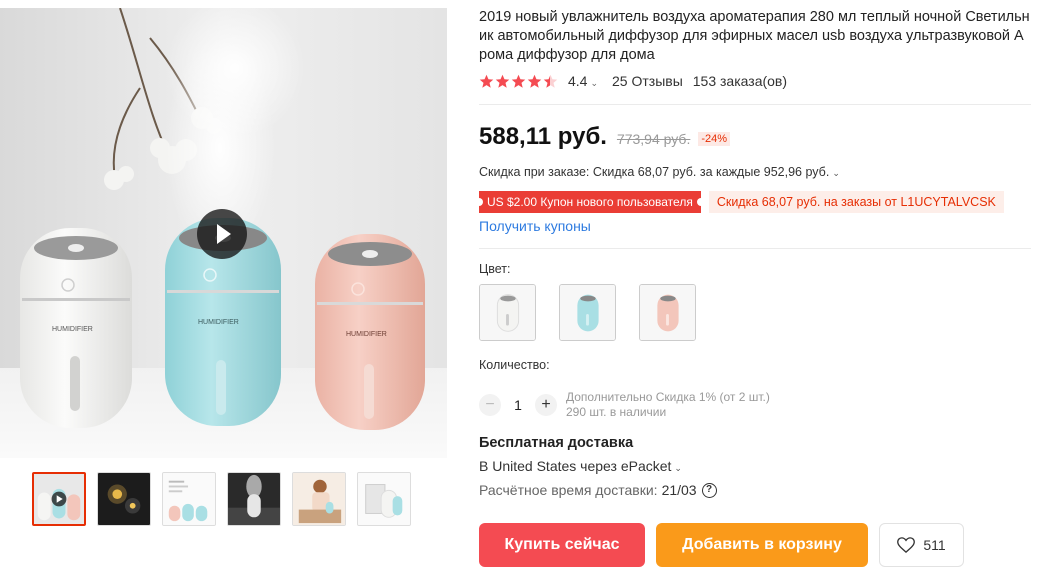 The width and height of the screenshot is (1044, 580). Describe the element at coordinates (921, 545) in the screenshot. I see `wishlist-button: 511` at that location.